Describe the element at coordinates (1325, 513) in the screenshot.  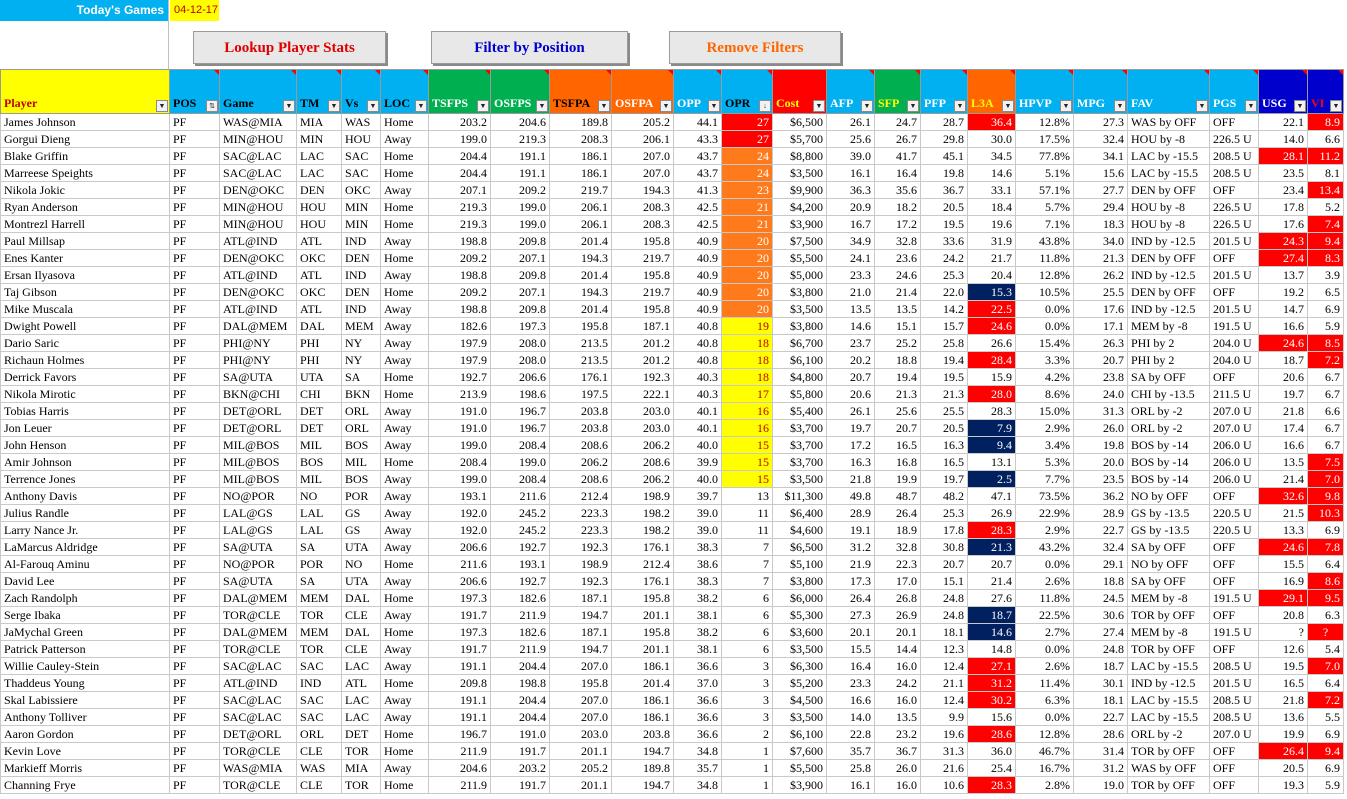
I see `cell-vi: 10.3` at that location.